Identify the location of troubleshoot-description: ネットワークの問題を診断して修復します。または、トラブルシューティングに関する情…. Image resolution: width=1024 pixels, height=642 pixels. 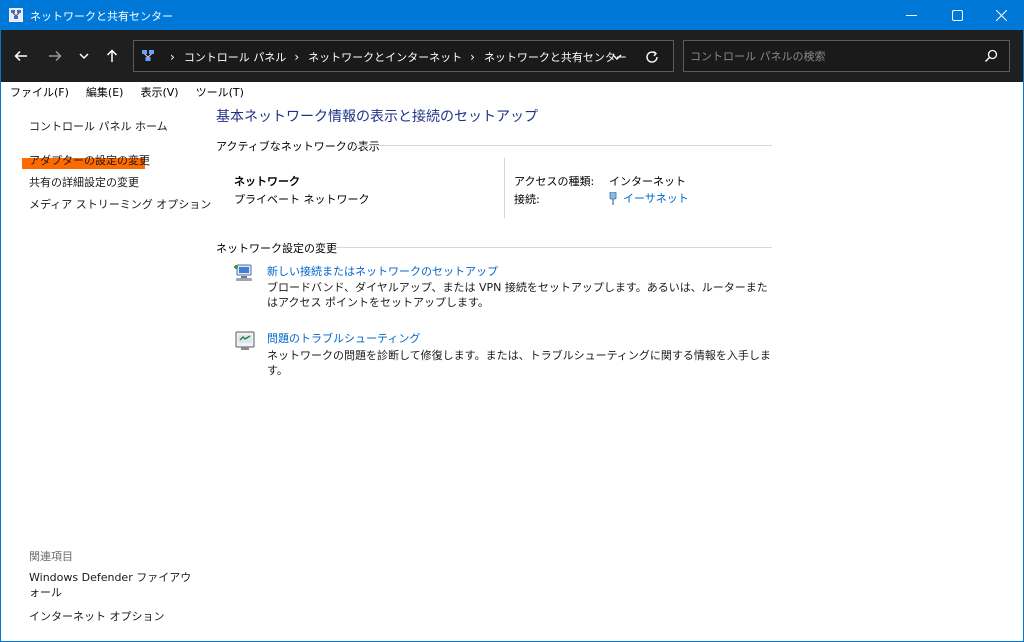
(519, 363).